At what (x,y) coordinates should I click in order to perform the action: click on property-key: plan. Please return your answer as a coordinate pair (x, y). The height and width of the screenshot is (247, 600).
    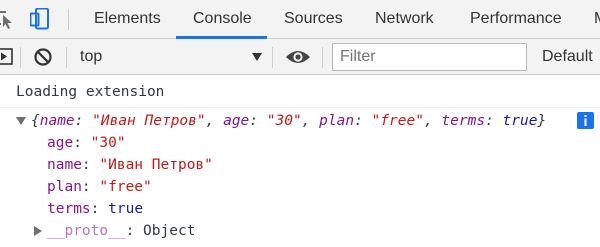
    Looking at the image, I should click on (64, 187).